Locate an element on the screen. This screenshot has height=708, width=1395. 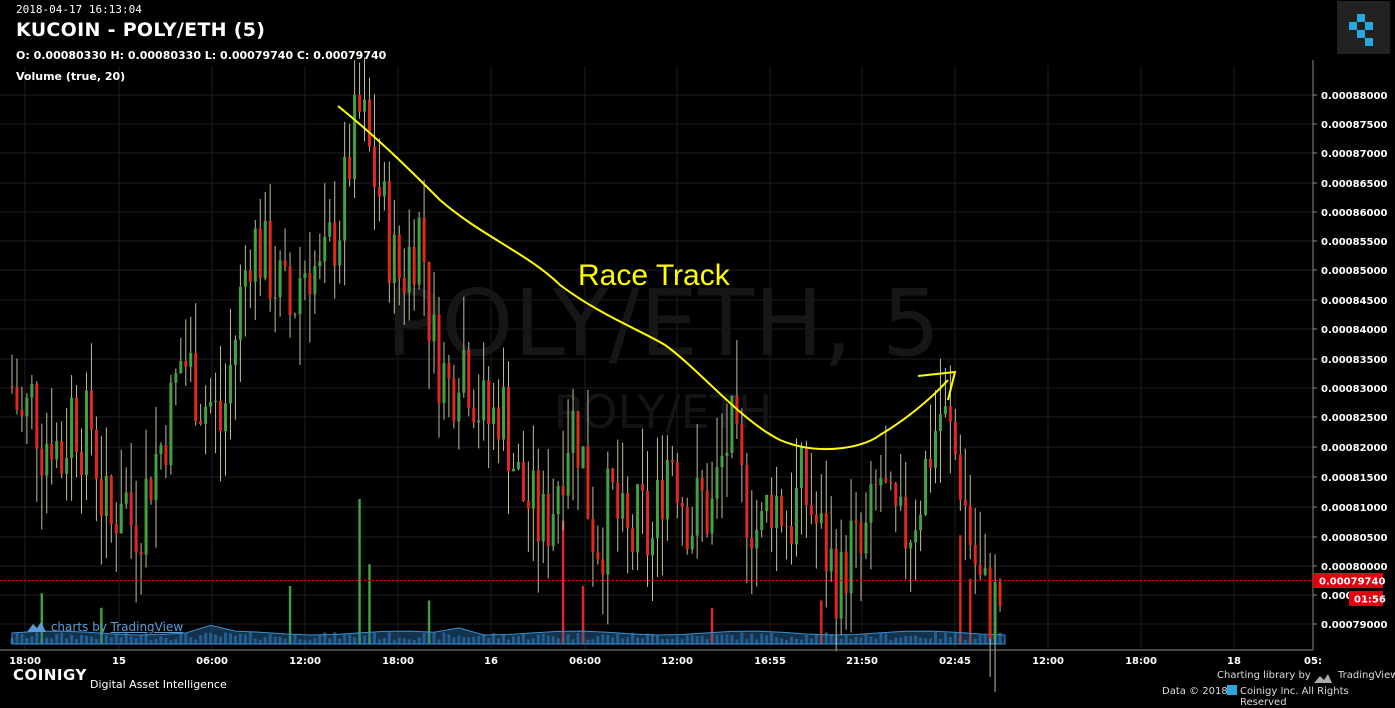
chart-timestamp: 2018-04-17 16:13:04 is located at coordinates (79, 9).